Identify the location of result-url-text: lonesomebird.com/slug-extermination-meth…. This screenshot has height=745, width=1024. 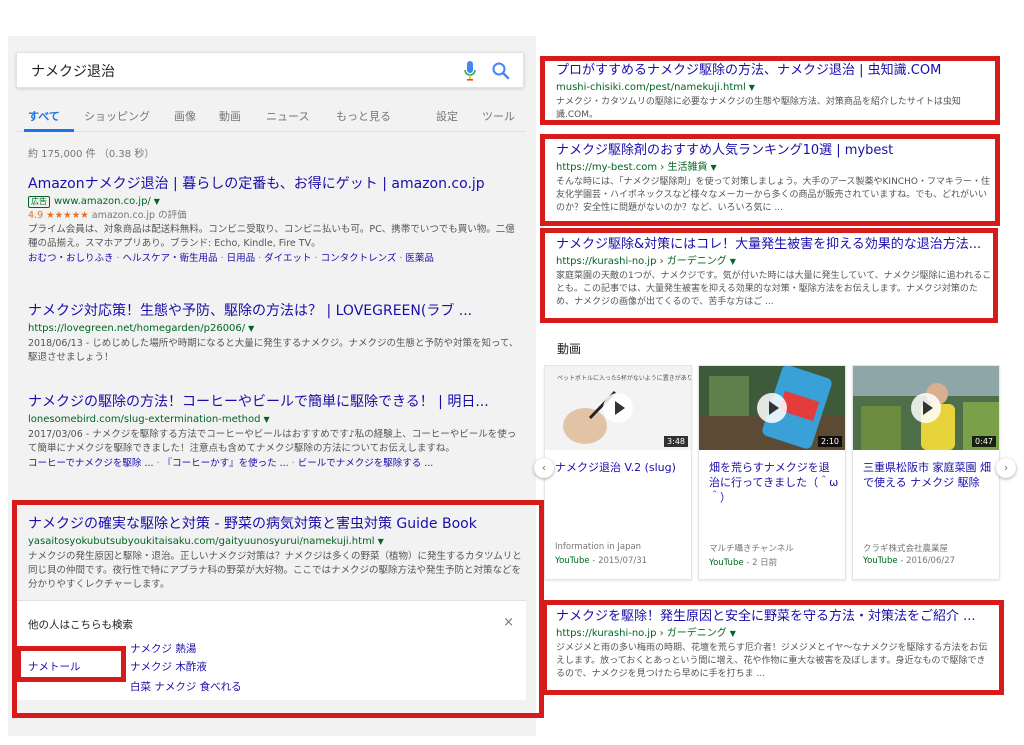
(144, 419).